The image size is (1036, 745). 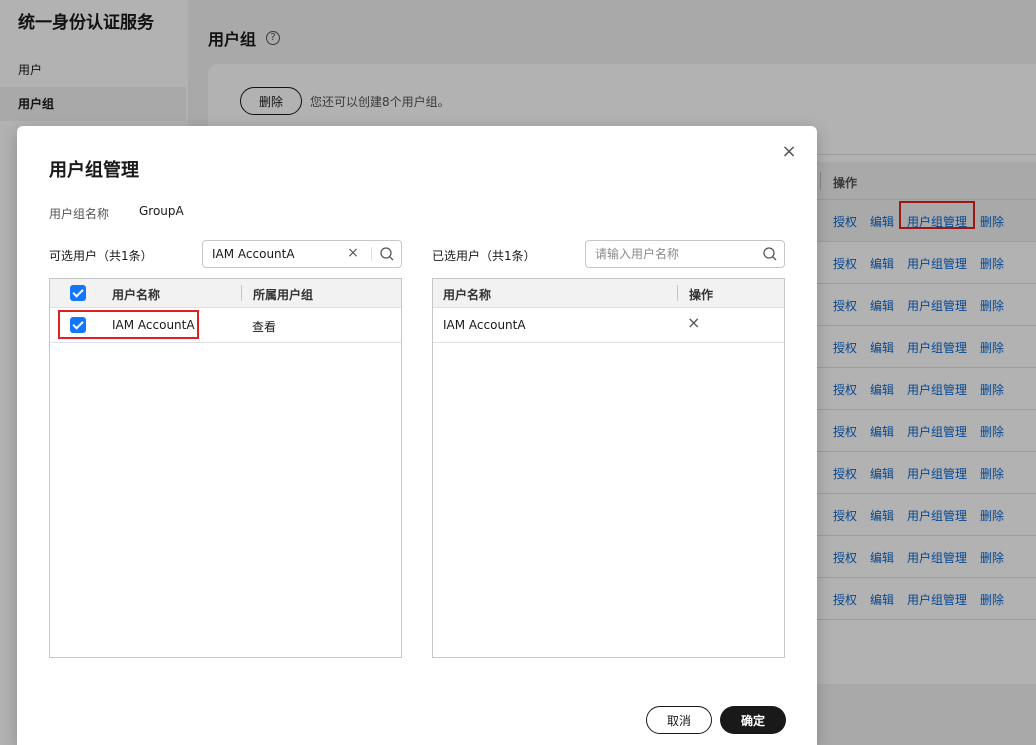 What do you see at coordinates (608, 293) in the screenshot?
I see `table-header: 用户名称 操作` at bounding box center [608, 293].